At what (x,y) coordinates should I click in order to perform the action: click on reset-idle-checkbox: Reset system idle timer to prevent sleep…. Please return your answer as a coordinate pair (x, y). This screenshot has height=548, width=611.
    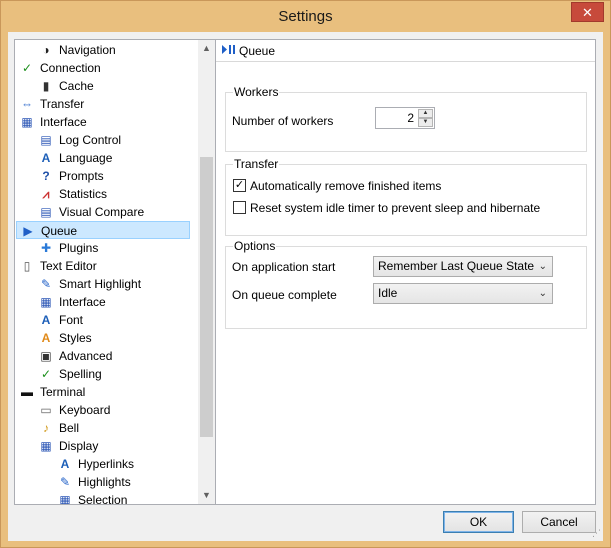
    Looking at the image, I should click on (386, 208).